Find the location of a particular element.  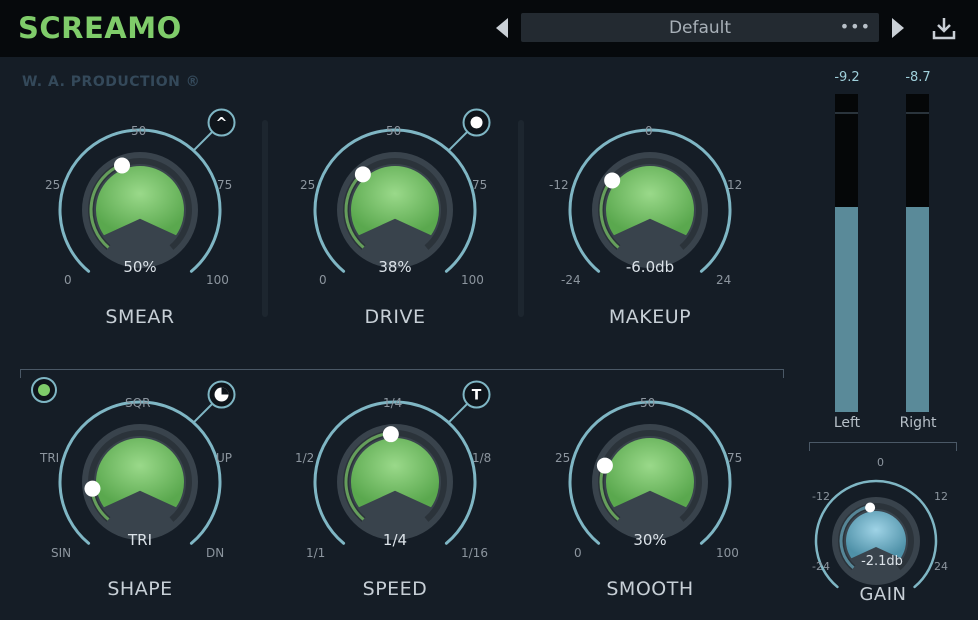

shape-tick: UP is located at coordinates (224, 458).